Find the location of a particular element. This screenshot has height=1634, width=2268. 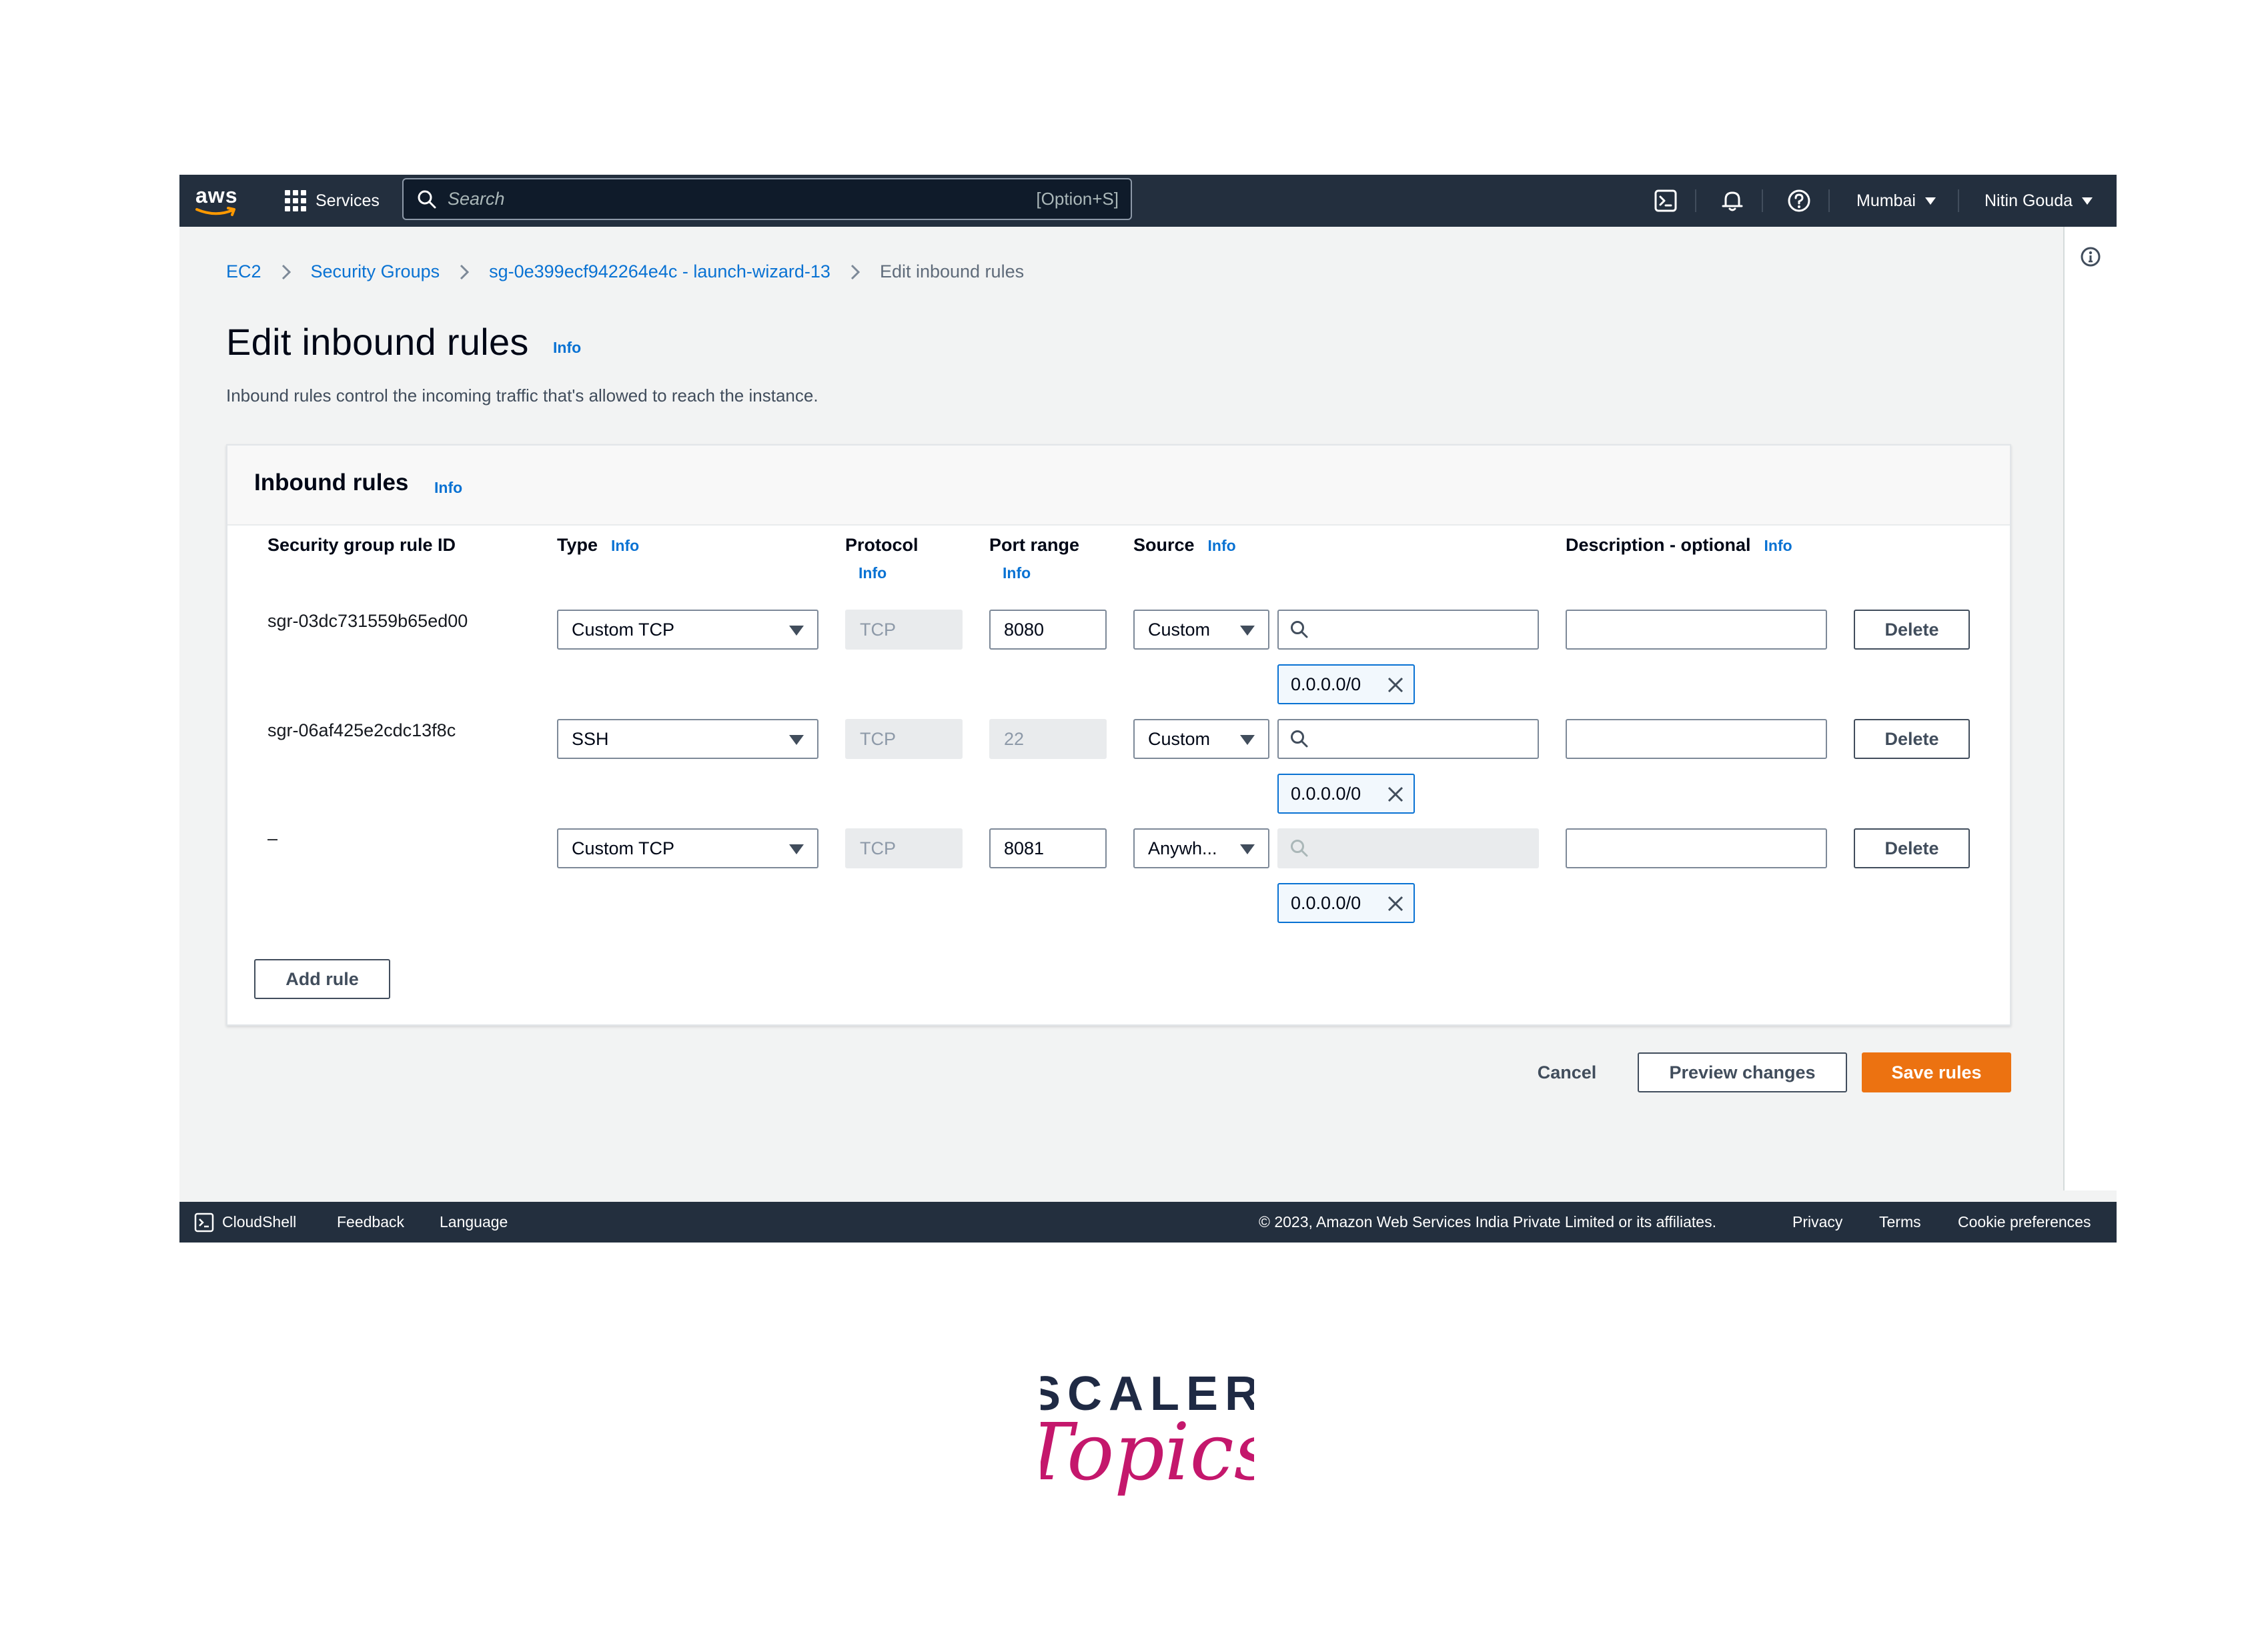

column-header-source: Source Info is located at coordinates (1185, 545).